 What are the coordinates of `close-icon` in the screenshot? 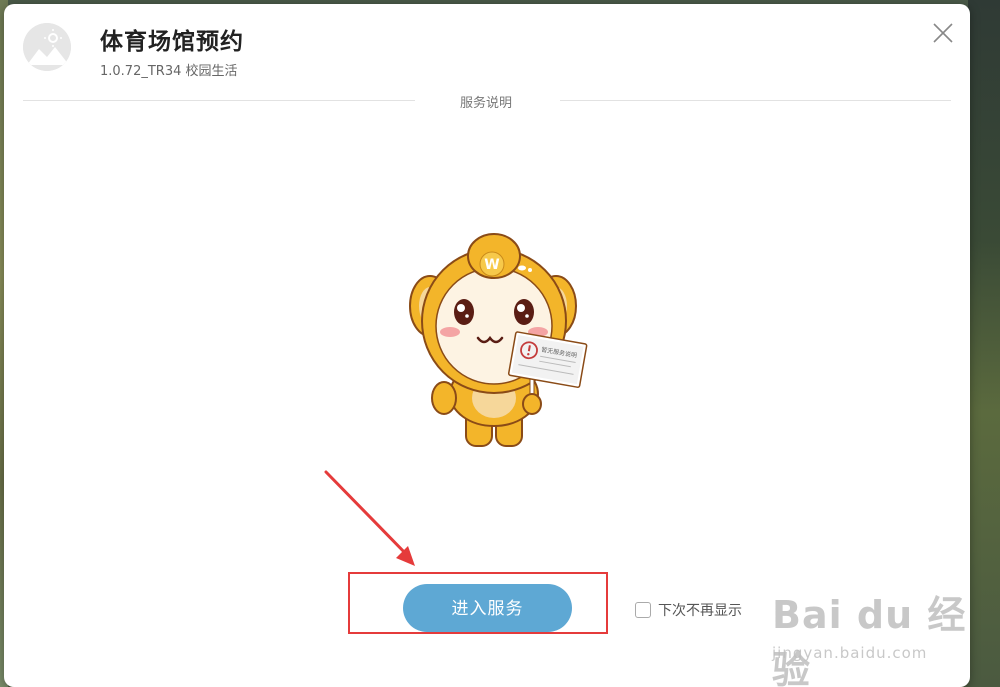 It's located at (943, 33).